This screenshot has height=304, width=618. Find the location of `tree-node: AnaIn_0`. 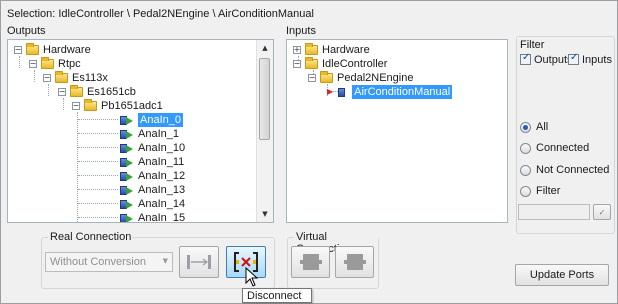

tree-node: AnaIn_0 is located at coordinates (151, 120).